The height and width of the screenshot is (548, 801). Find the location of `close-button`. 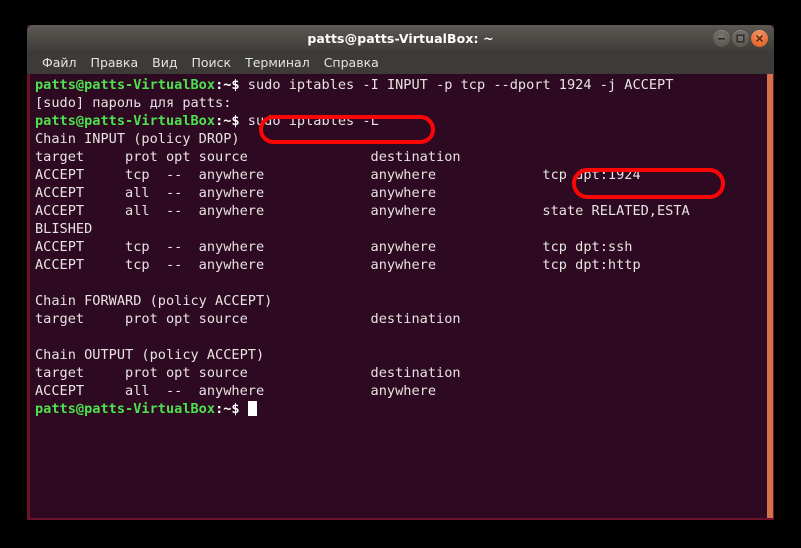

close-button is located at coordinates (759, 38).